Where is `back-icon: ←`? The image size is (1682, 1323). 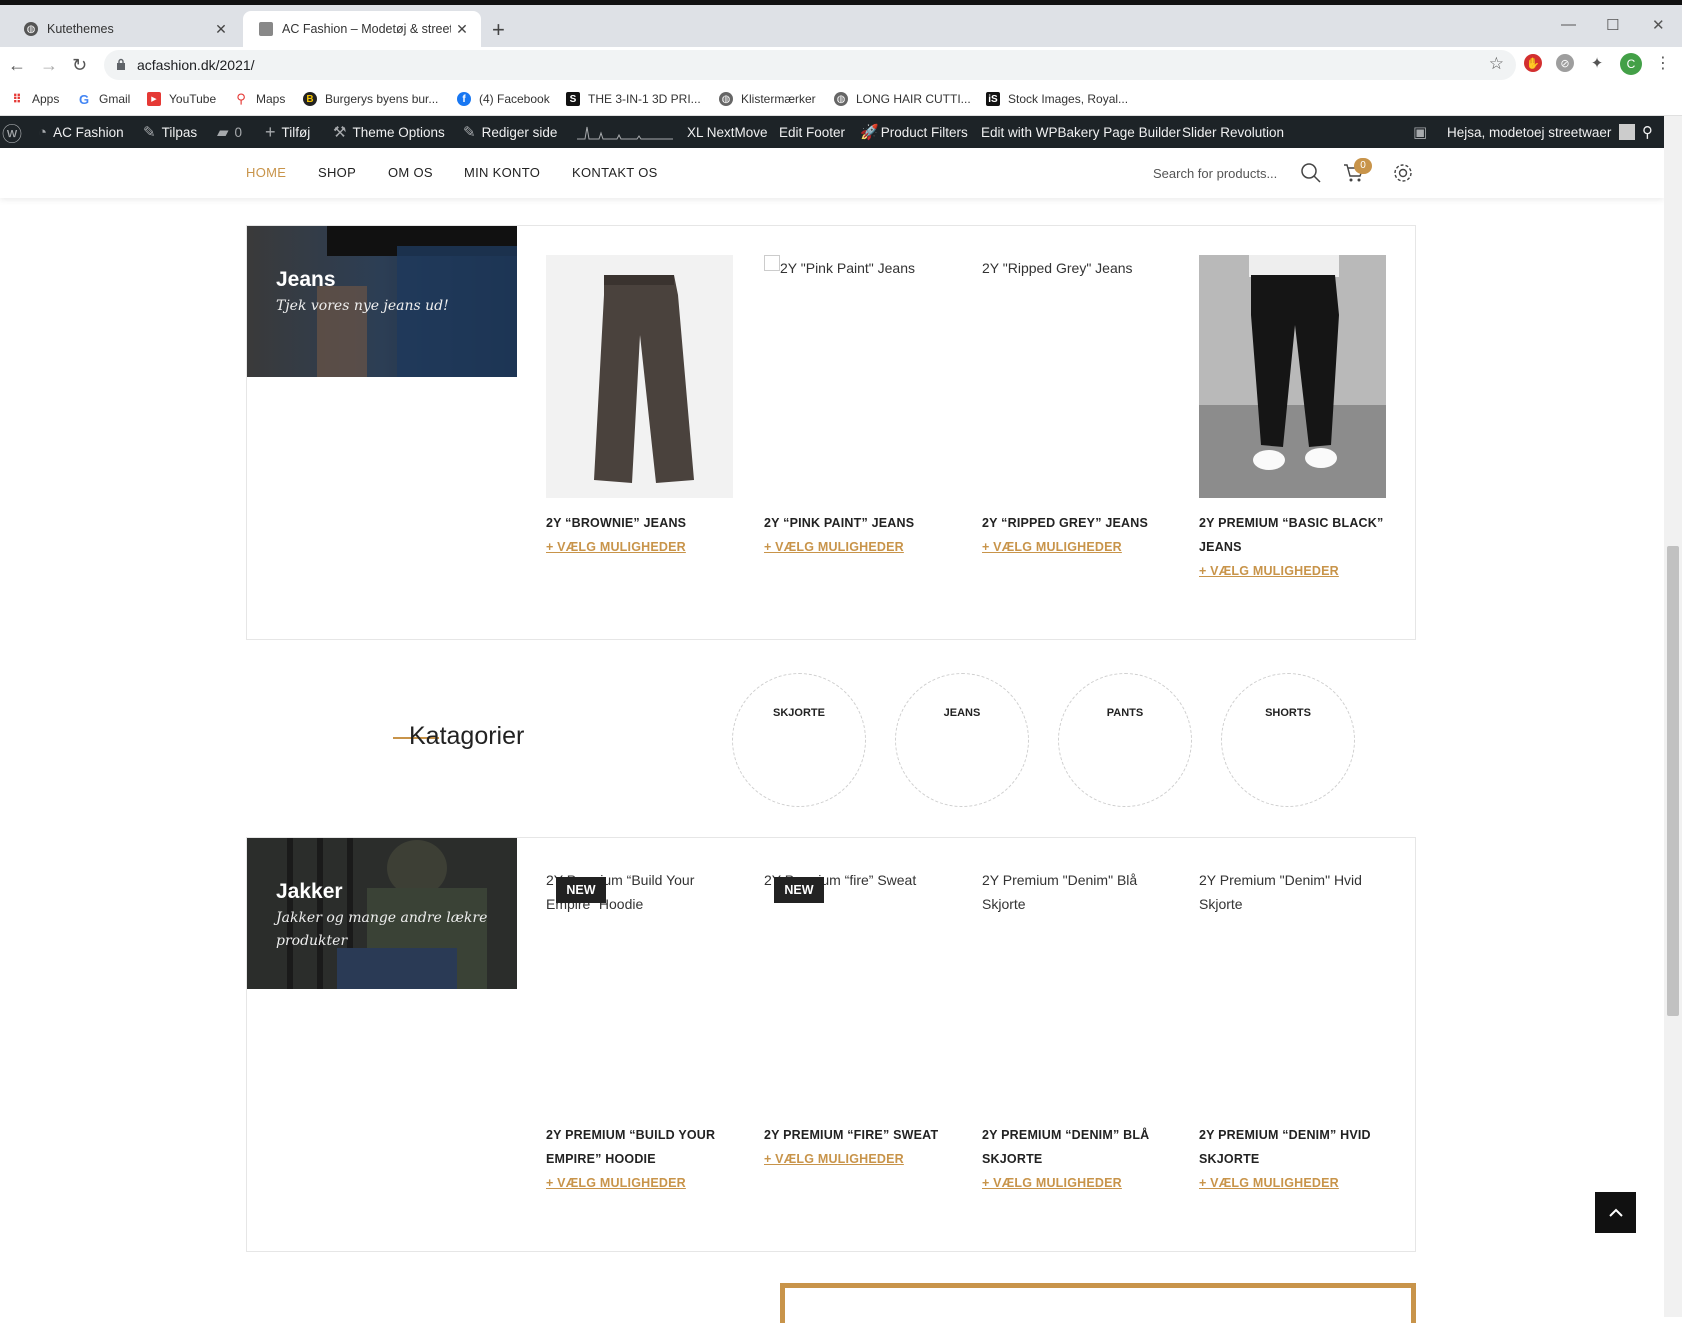
back-icon: ← is located at coordinates (17, 65).